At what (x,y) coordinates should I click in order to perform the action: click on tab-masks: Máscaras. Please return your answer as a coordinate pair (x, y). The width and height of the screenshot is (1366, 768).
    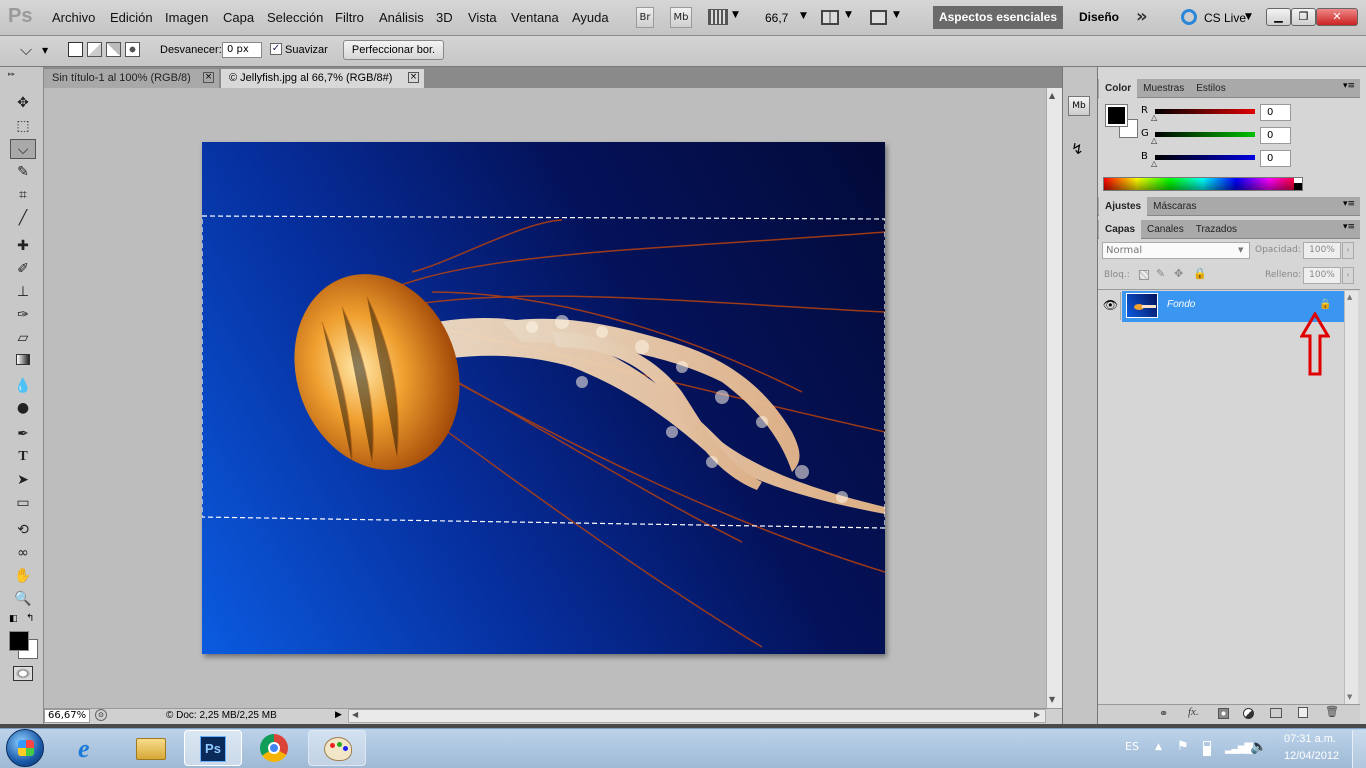
    Looking at the image, I should click on (1174, 206).